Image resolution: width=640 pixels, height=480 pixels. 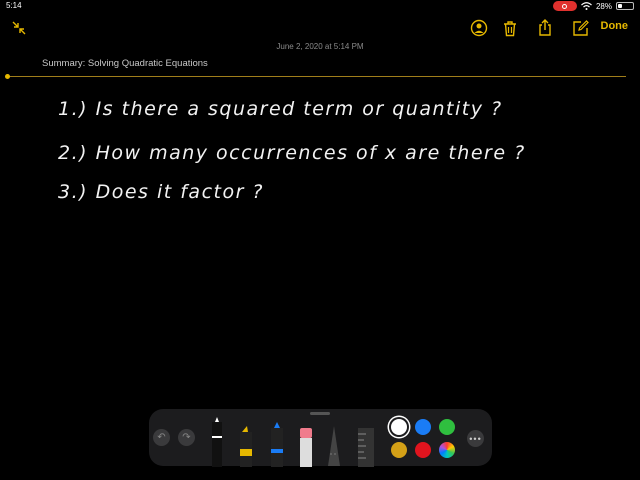 What do you see at coordinates (580, 28) in the screenshot?
I see `compose-icon` at bounding box center [580, 28].